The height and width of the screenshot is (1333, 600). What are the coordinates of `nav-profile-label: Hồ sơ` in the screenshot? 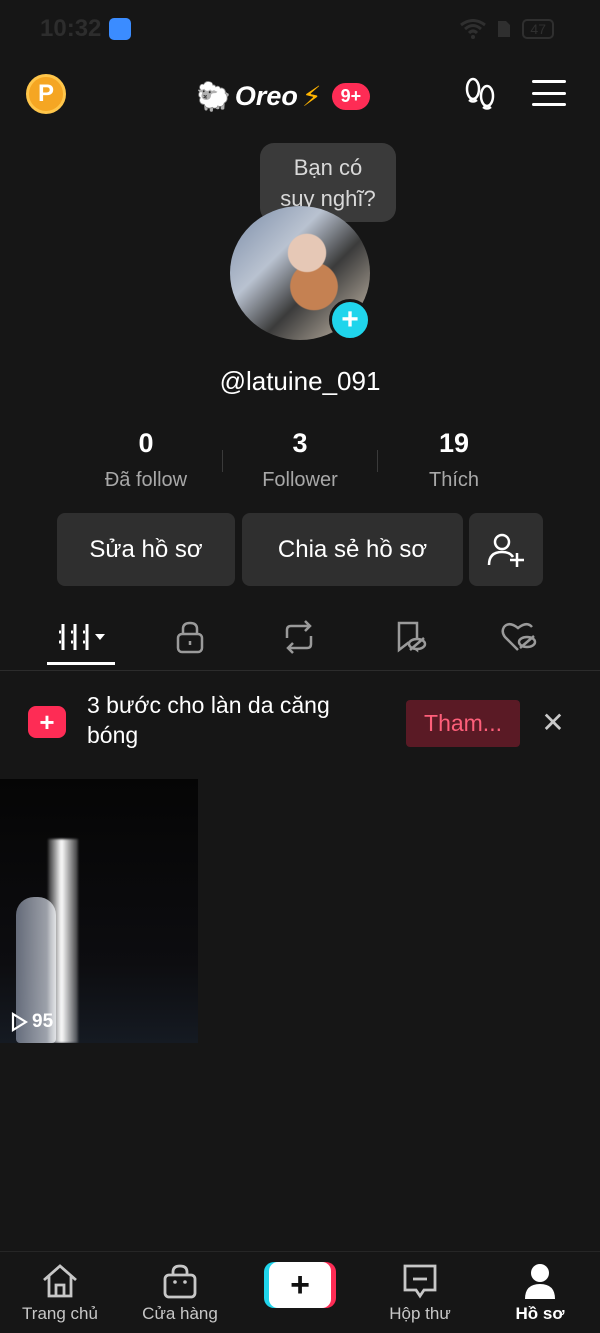 It's located at (540, 1313).